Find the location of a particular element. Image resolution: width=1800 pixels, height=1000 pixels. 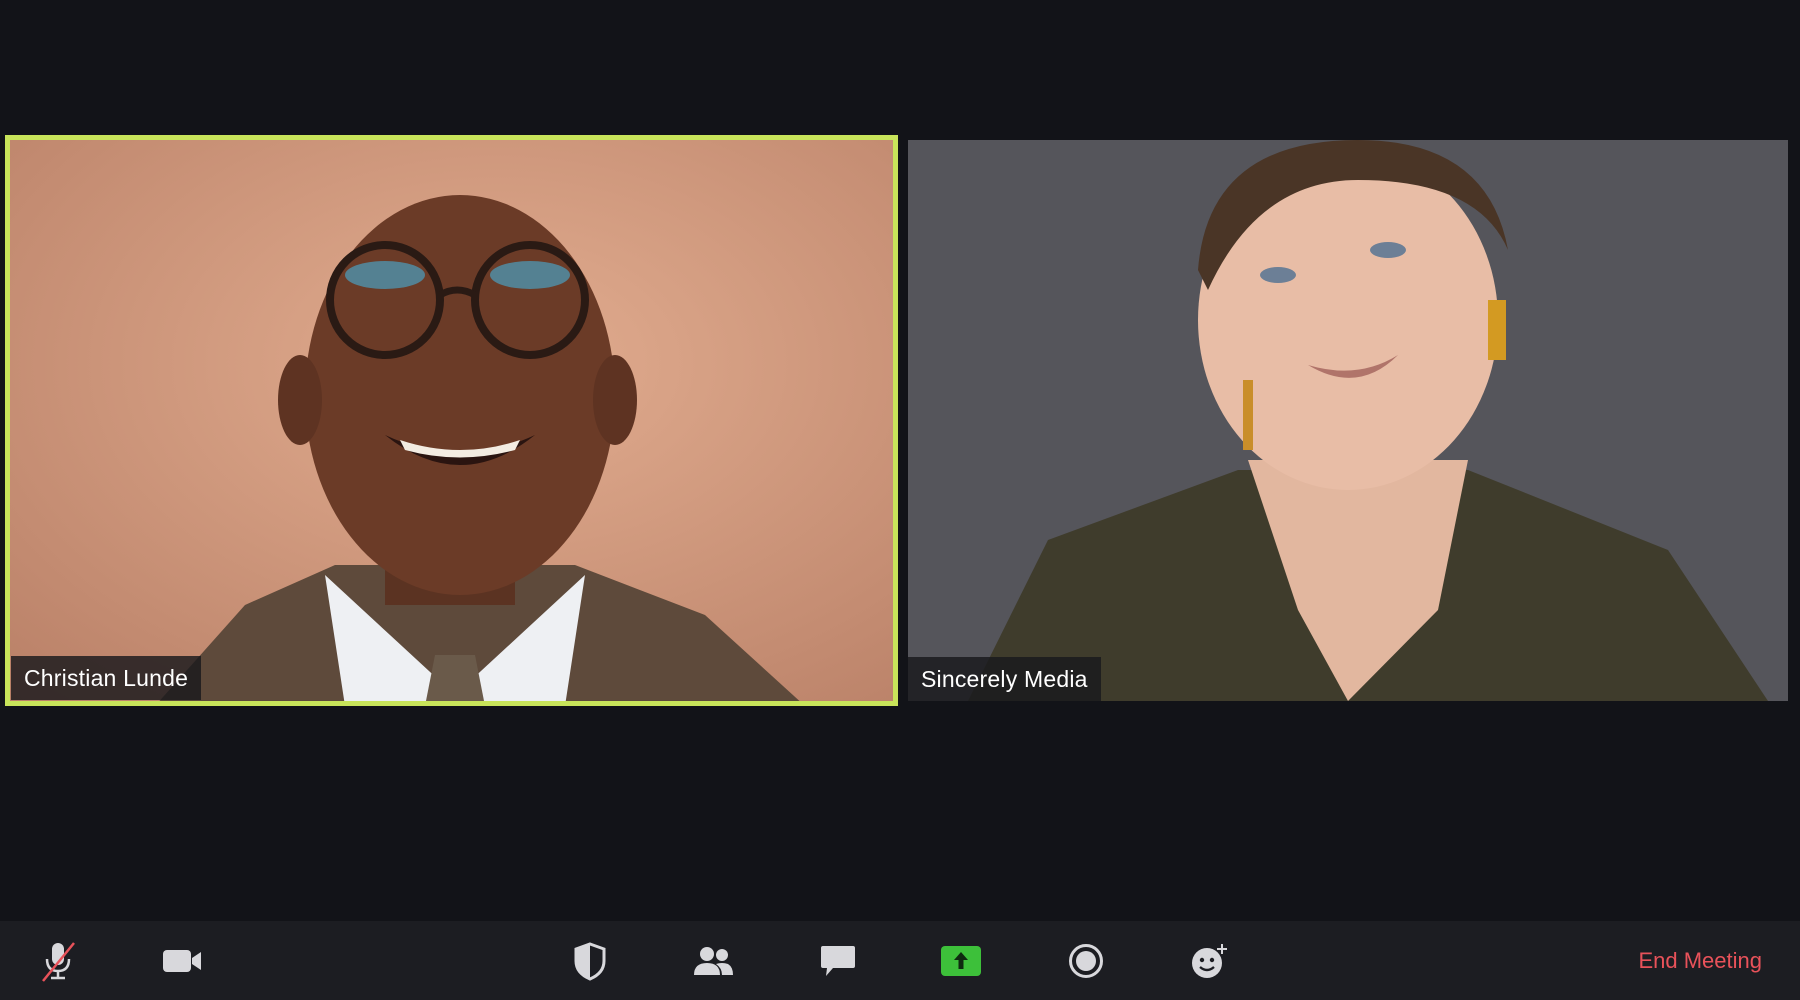

security-button is located at coordinates (590, 960).